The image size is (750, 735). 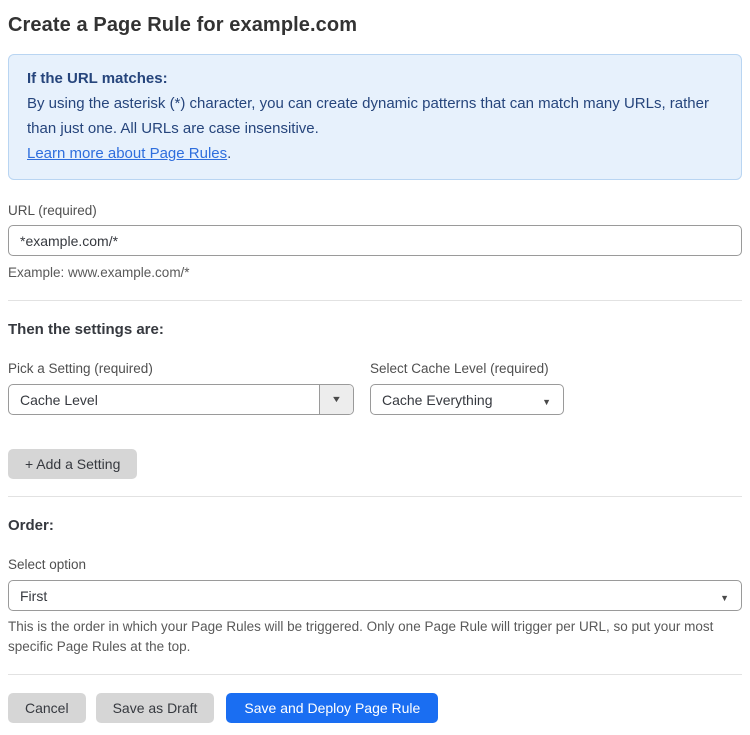 What do you see at coordinates (181, 399) in the screenshot?
I see `pick-setting-select: Cache Level ▼` at bounding box center [181, 399].